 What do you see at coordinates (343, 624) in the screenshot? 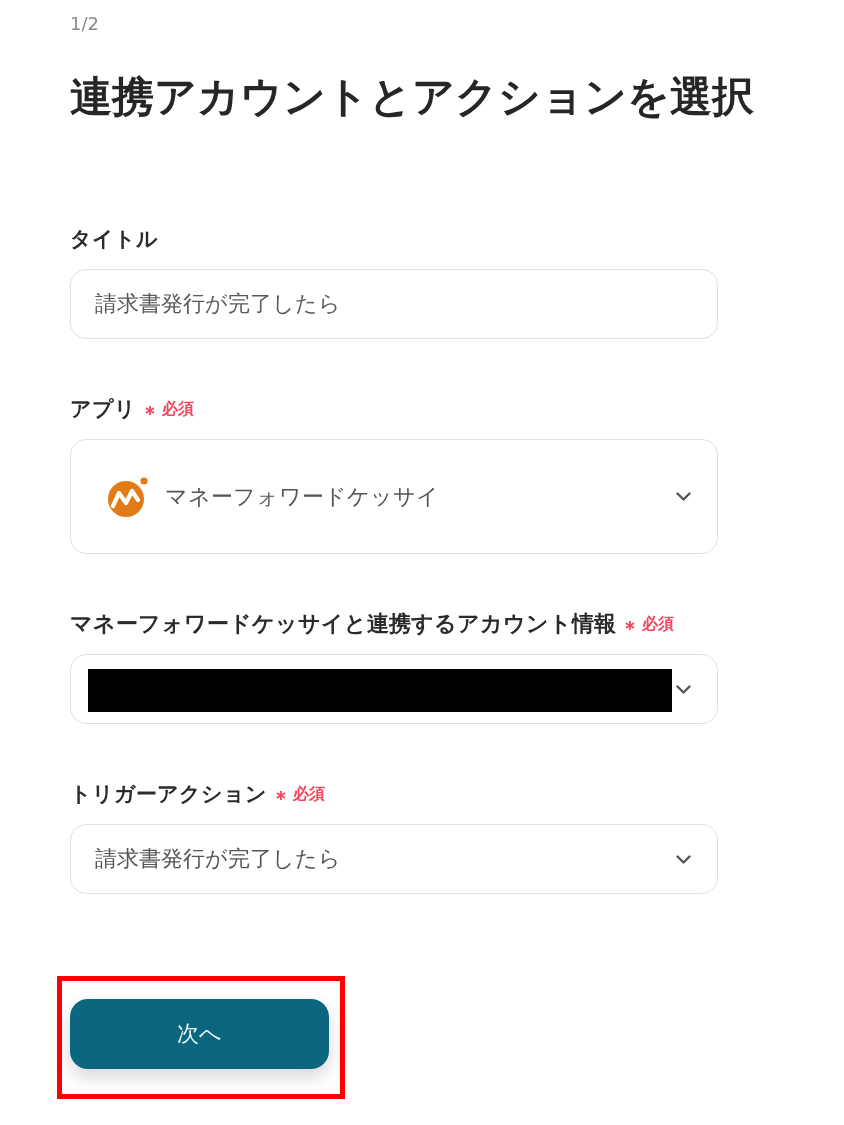
I see `field-label: マネーフォワードケッサイと連携するアカウント情報` at bounding box center [343, 624].